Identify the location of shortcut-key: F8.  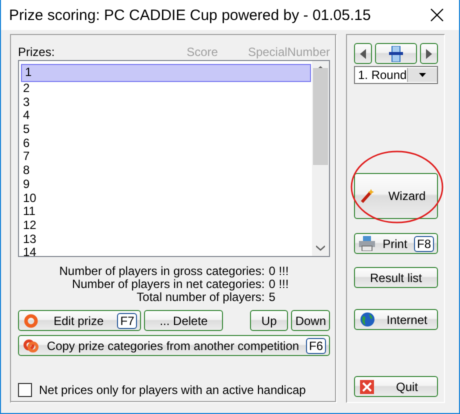
(424, 244).